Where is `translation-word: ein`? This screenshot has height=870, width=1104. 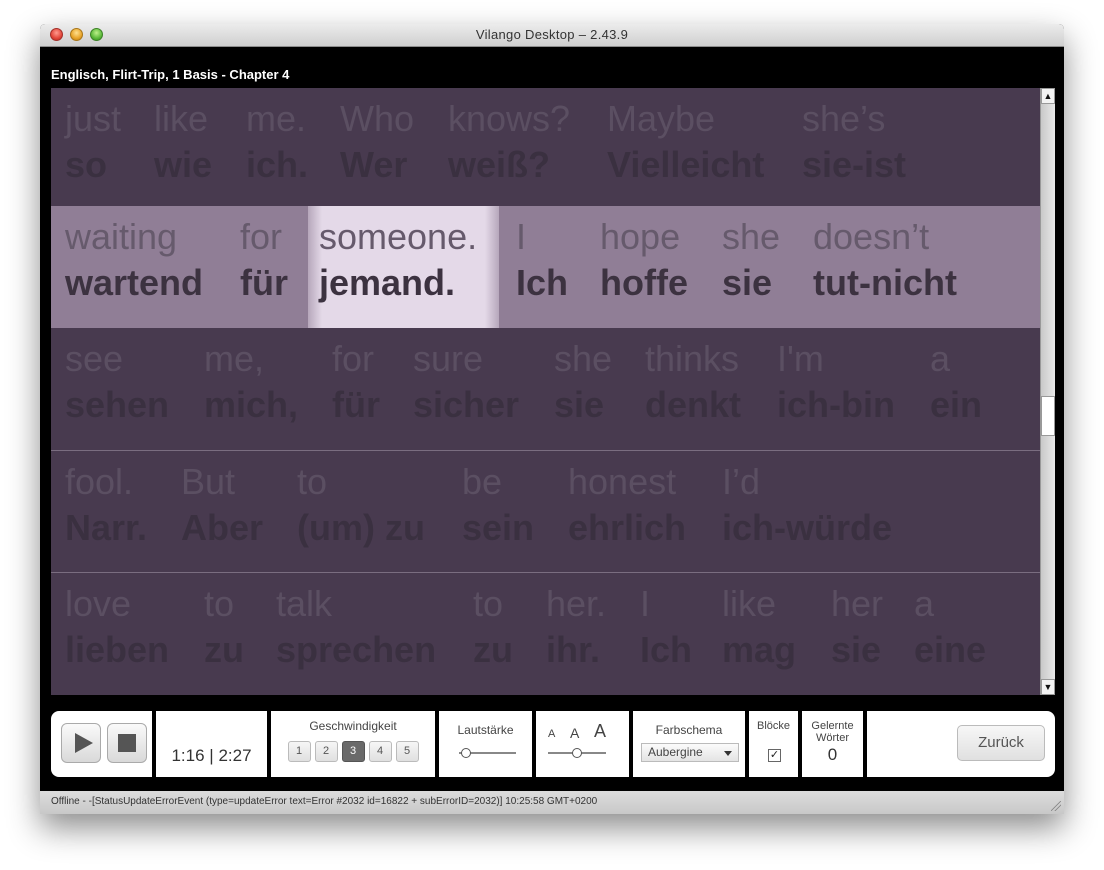
translation-word: ein is located at coordinates (956, 404).